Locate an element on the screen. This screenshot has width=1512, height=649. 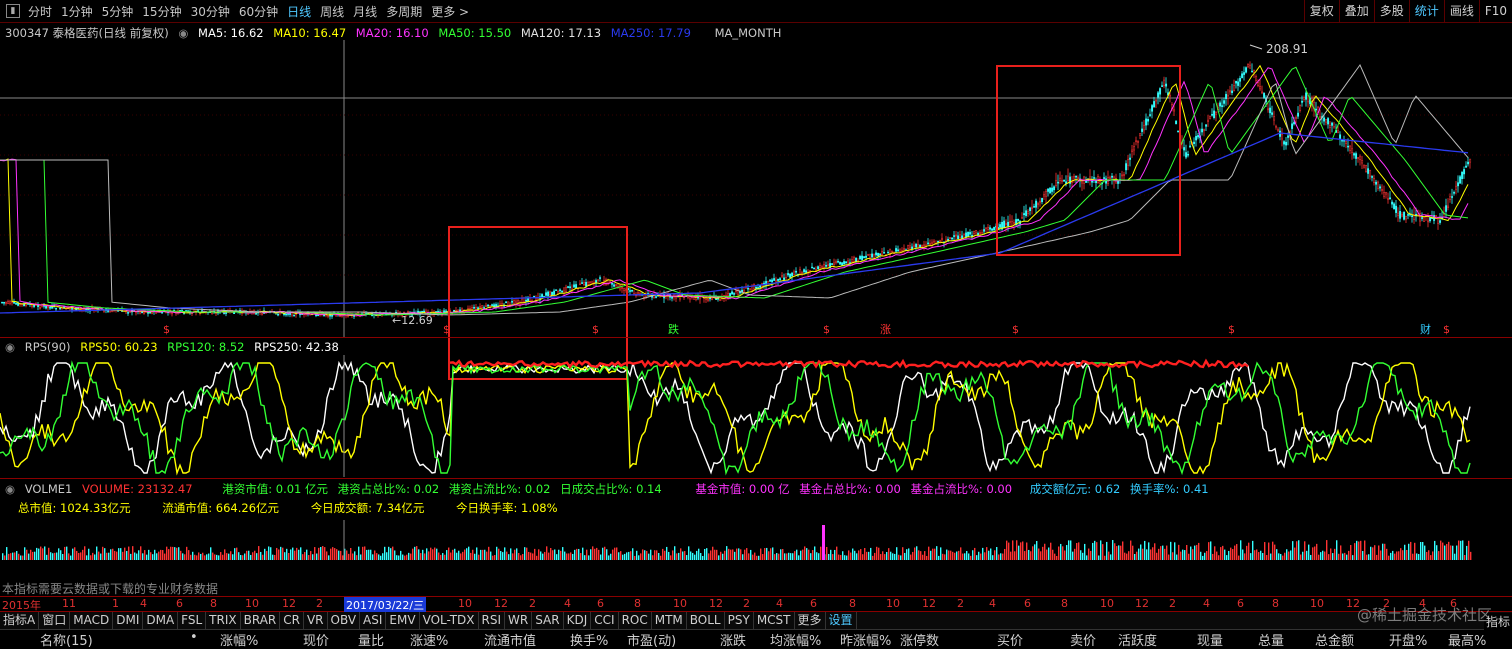
event-marker: 涨 is located at coordinates (885, 329).